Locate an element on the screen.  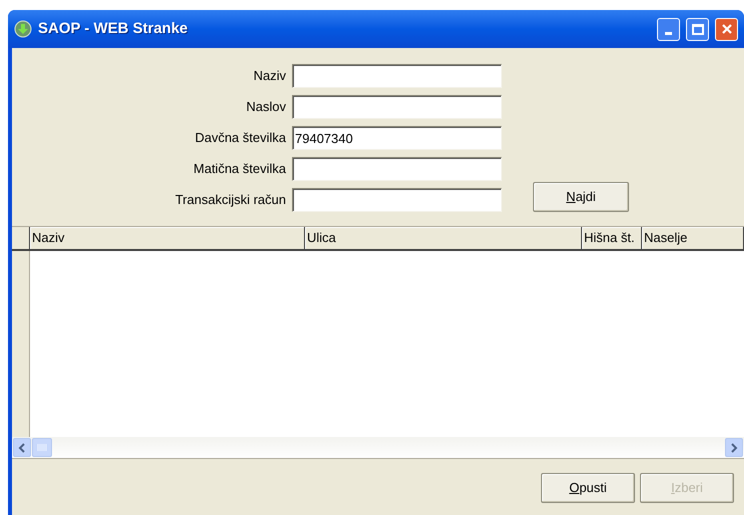
minimize-button is located at coordinates (668, 29).